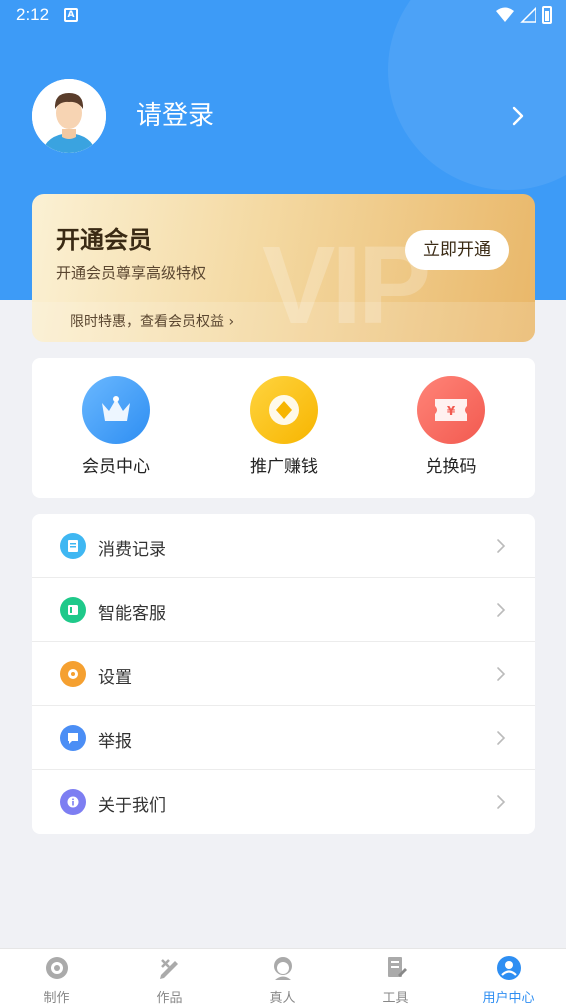 This screenshot has height=1008, width=566. Describe the element at coordinates (283, 610) in the screenshot. I see `menu-item-customer-service: 智能客服` at that location.